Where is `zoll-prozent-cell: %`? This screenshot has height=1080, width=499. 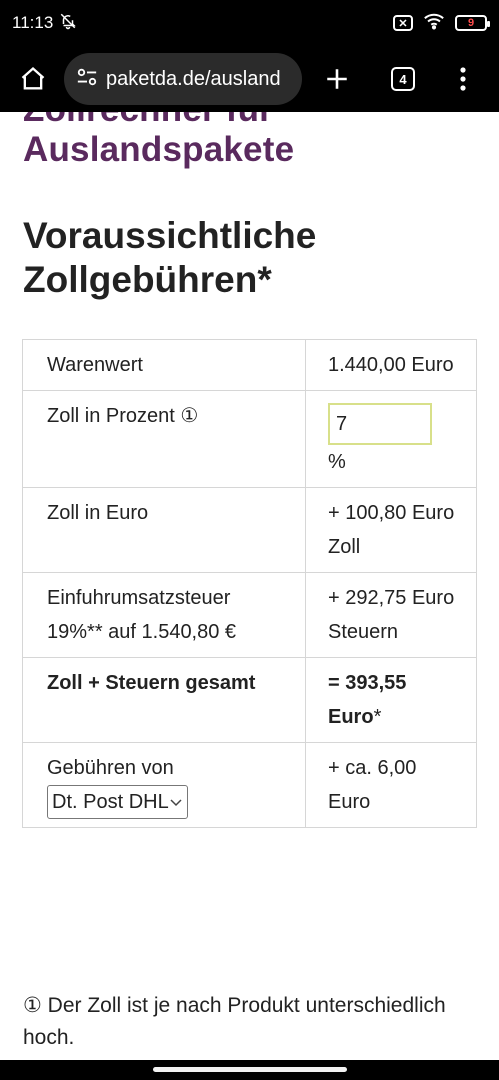
zoll-prozent-cell: % is located at coordinates (391, 439).